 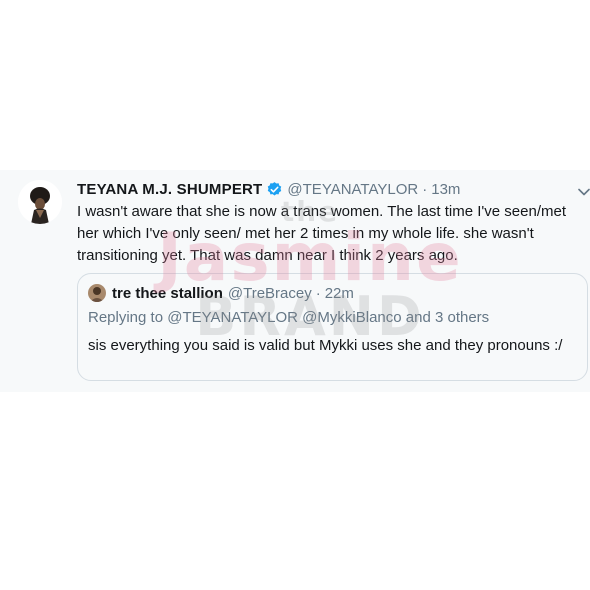 I want to click on avatar-image-icon, so click(x=40, y=202).